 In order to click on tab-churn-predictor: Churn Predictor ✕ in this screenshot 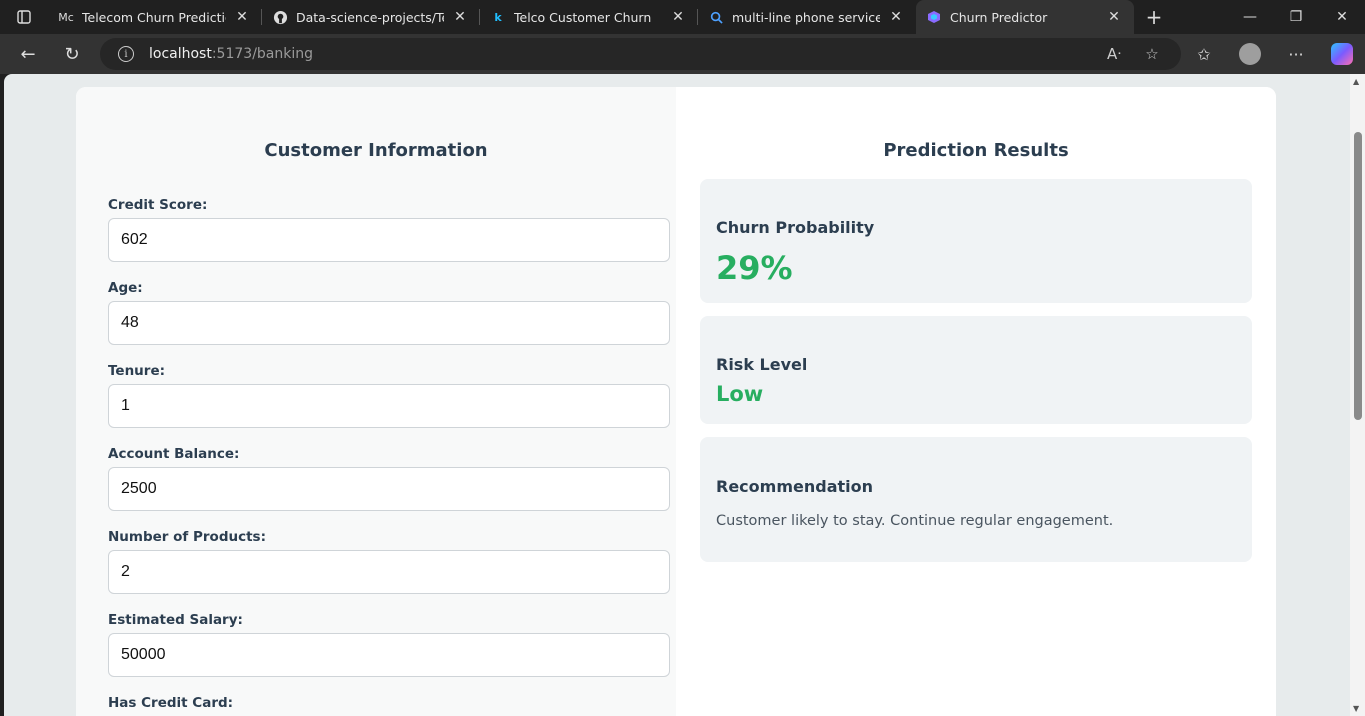, I will do `click(1025, 17)`.